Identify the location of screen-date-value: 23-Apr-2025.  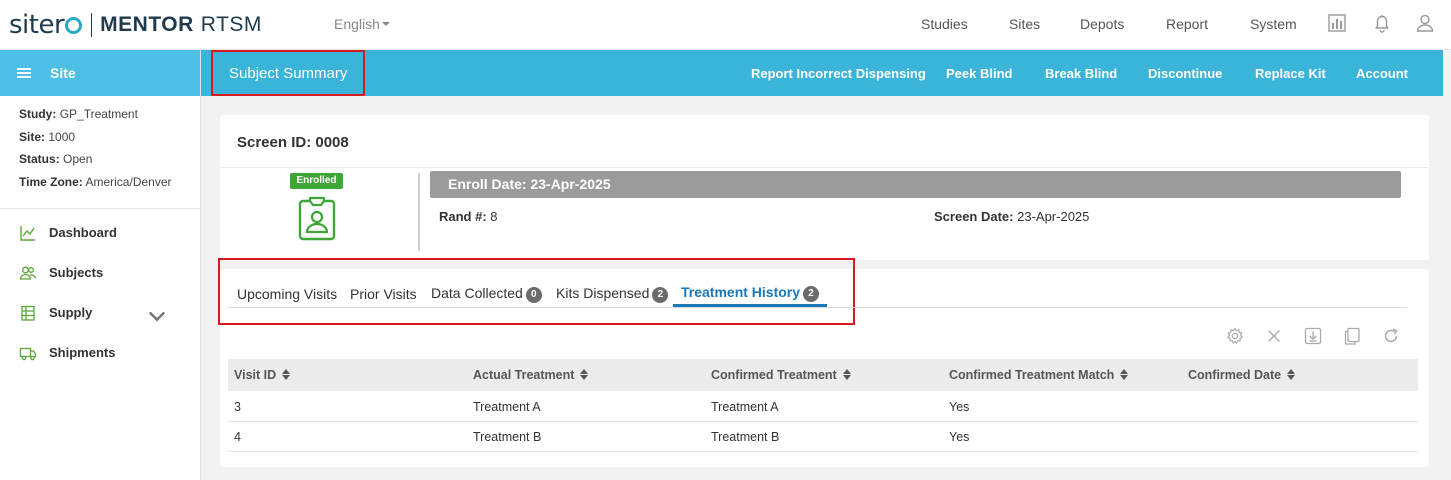
(1053, 216).